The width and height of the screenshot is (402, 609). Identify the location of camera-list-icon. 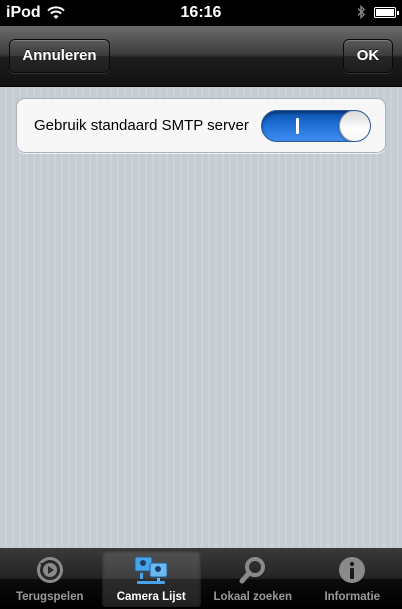
(151, 570).